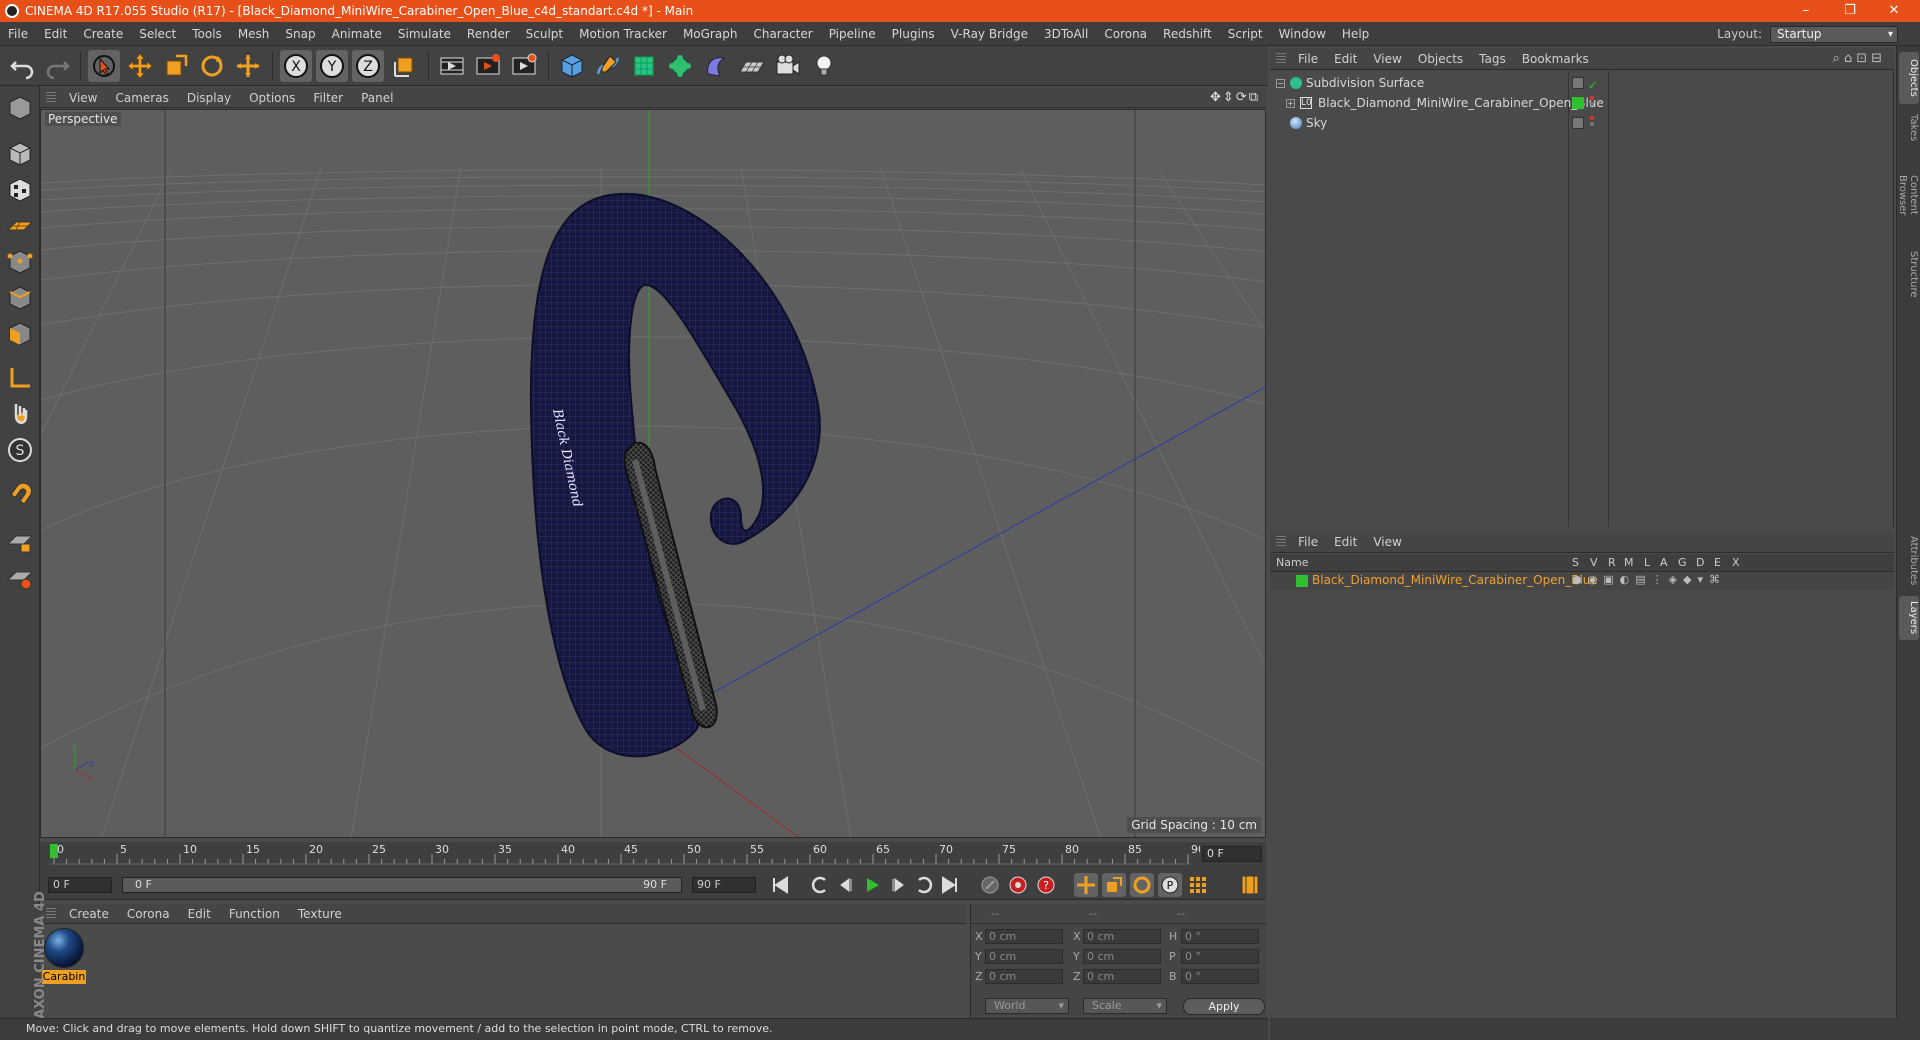 The height and width of the screenshot is (1040, 1920). I want to click on previous-frame-icon, so click(846, 885).